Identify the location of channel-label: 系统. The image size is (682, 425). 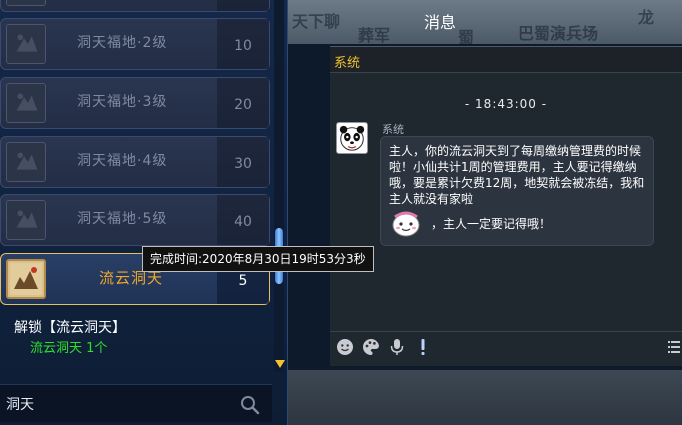
(347, 63).